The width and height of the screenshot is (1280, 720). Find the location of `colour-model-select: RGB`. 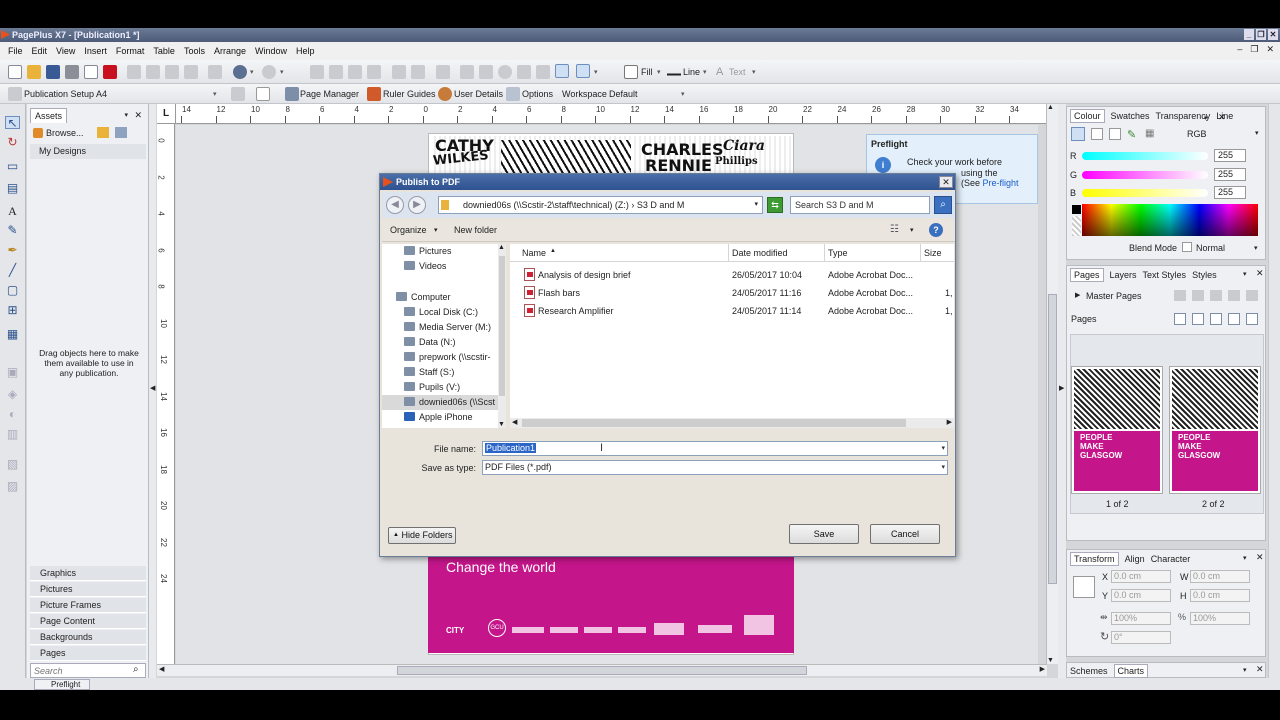

colour-model-select: RGB is located at coordinates (1197, 134).